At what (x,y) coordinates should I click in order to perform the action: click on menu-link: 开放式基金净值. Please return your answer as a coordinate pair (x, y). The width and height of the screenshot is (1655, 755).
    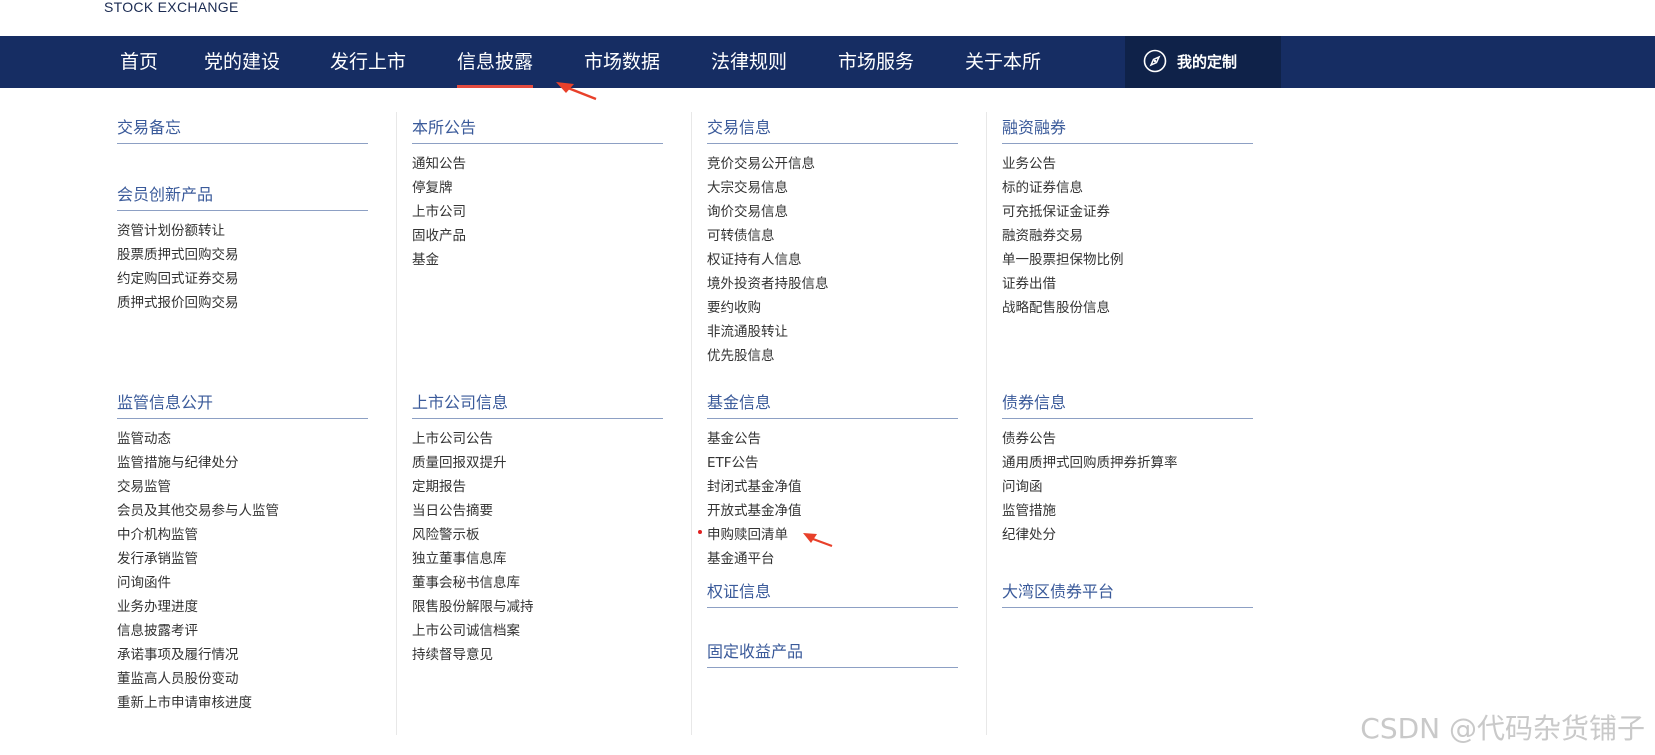
    Looking at the image, I should click on (754, 509).